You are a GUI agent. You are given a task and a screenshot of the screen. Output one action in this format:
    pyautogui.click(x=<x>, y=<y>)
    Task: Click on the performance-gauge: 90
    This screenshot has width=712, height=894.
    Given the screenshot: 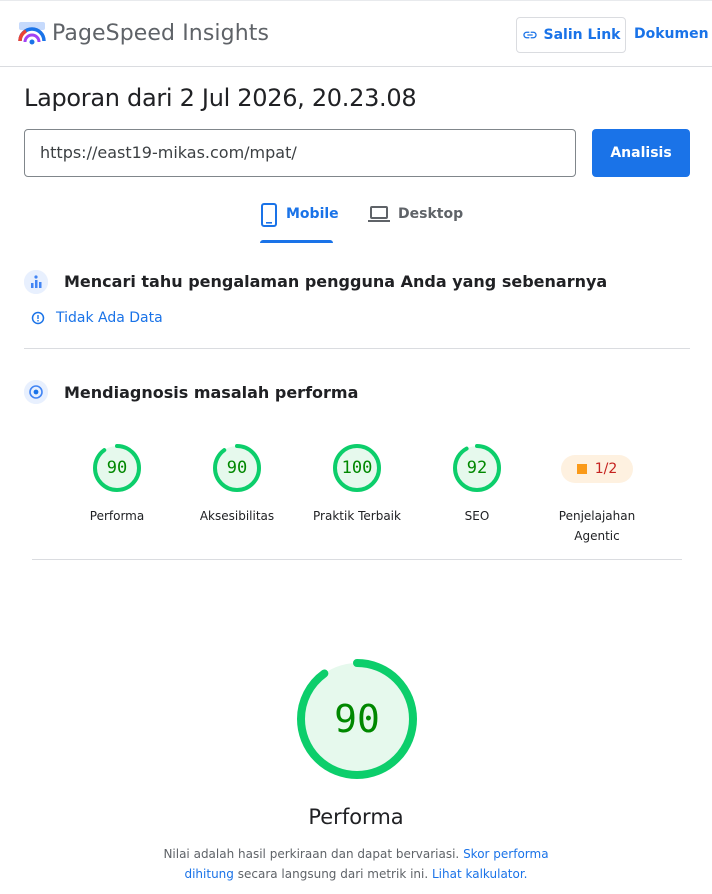 What is the action you would take?
    pyautogui.click(x=357, y=719)
    